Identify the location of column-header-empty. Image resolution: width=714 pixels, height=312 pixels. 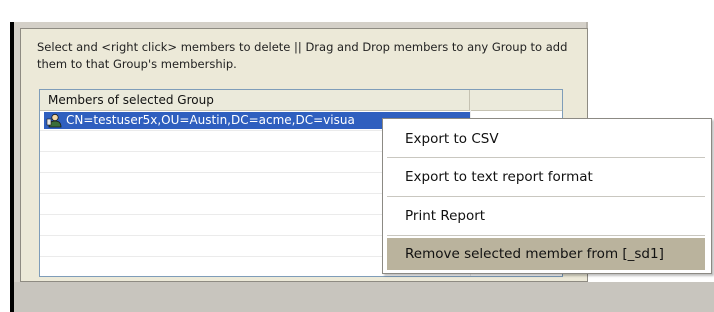
(516, 100).